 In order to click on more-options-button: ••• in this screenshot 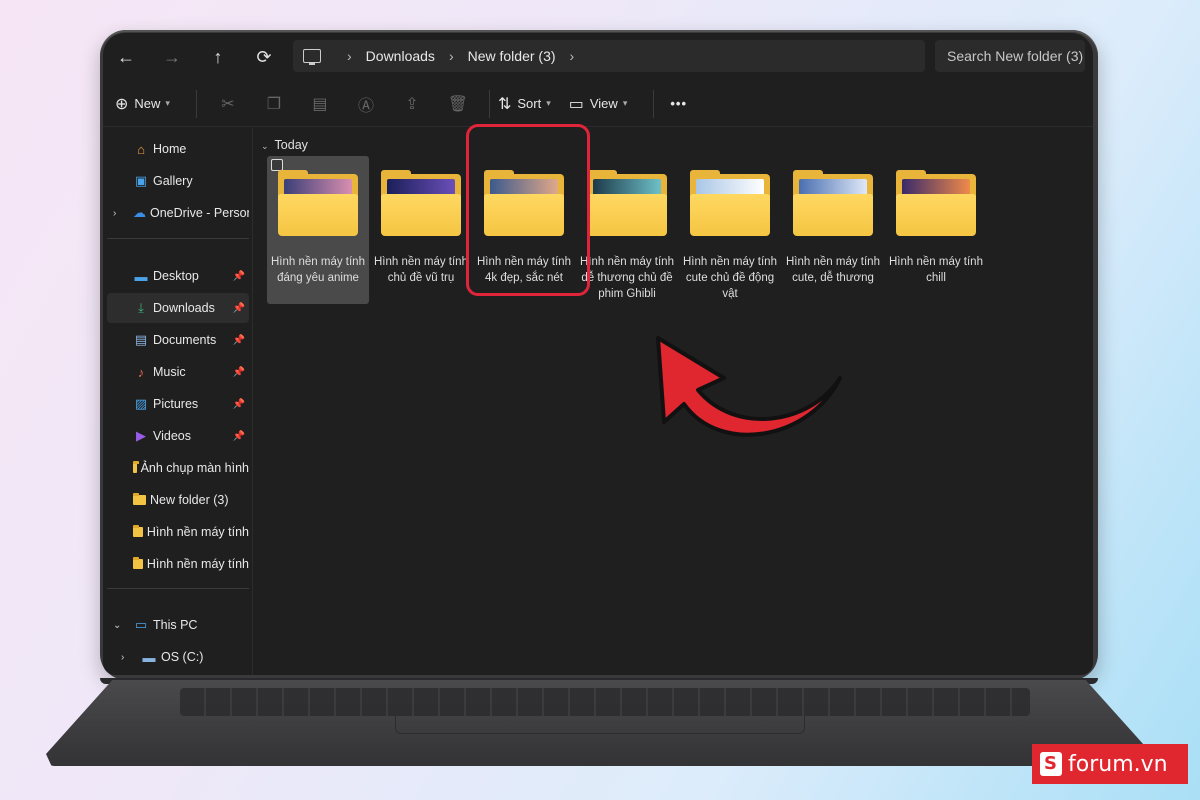, I will do `click(678, 103)`.